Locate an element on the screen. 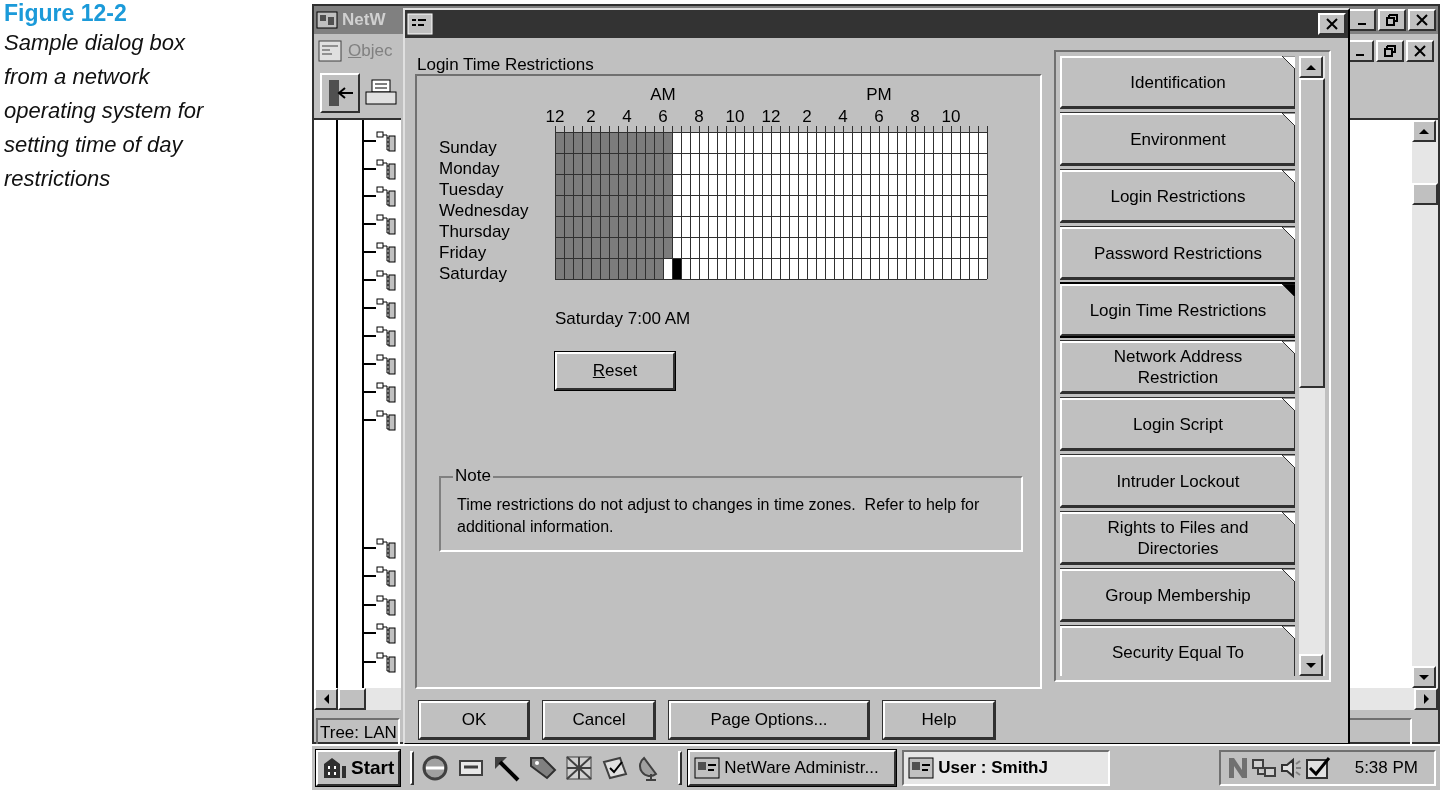 This screenshot has height=790, width=1440. page-tab: Login Time Restrictions is located at coordinates (1178, 310).